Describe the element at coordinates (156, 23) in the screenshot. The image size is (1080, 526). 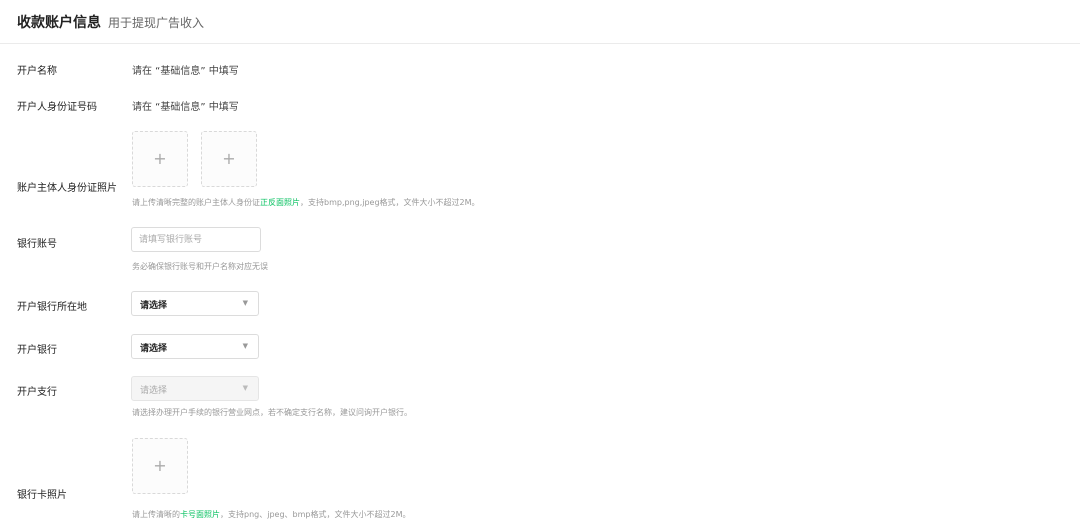
I see `page-subtitle: 用于提现广告收入` at that location.